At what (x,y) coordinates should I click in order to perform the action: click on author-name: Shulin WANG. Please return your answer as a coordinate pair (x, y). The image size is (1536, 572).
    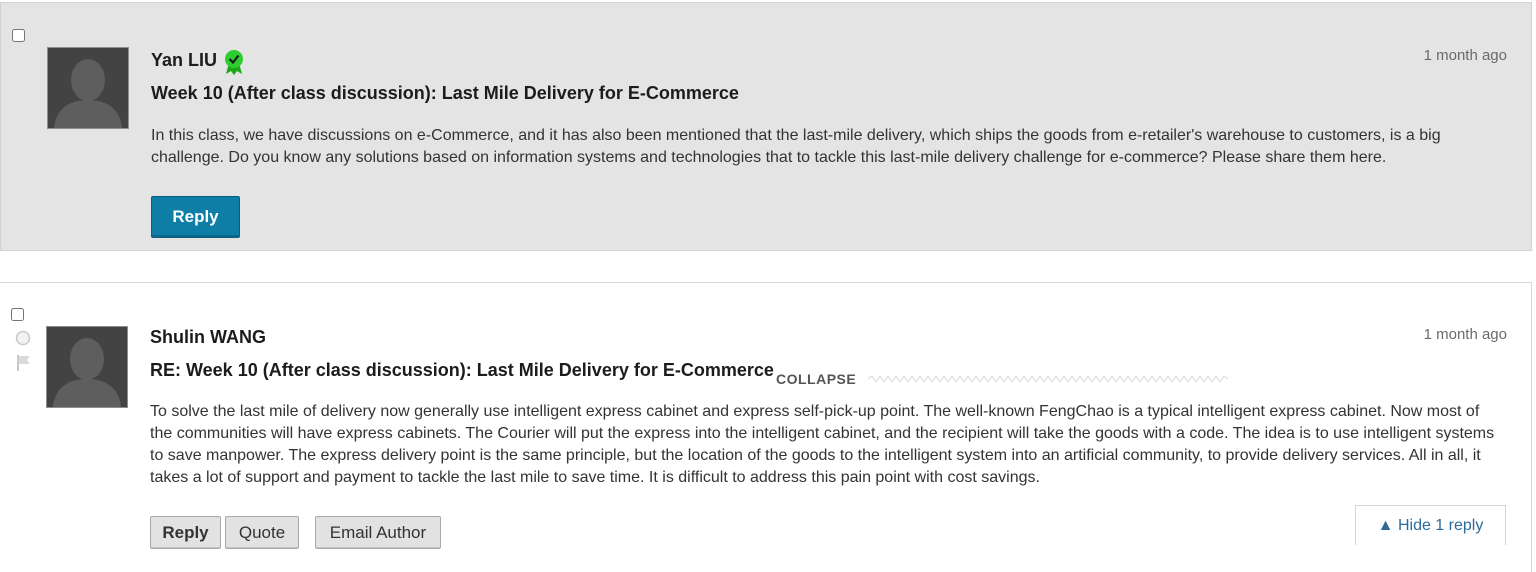
    Looking at the image, I should click on (208, 337).